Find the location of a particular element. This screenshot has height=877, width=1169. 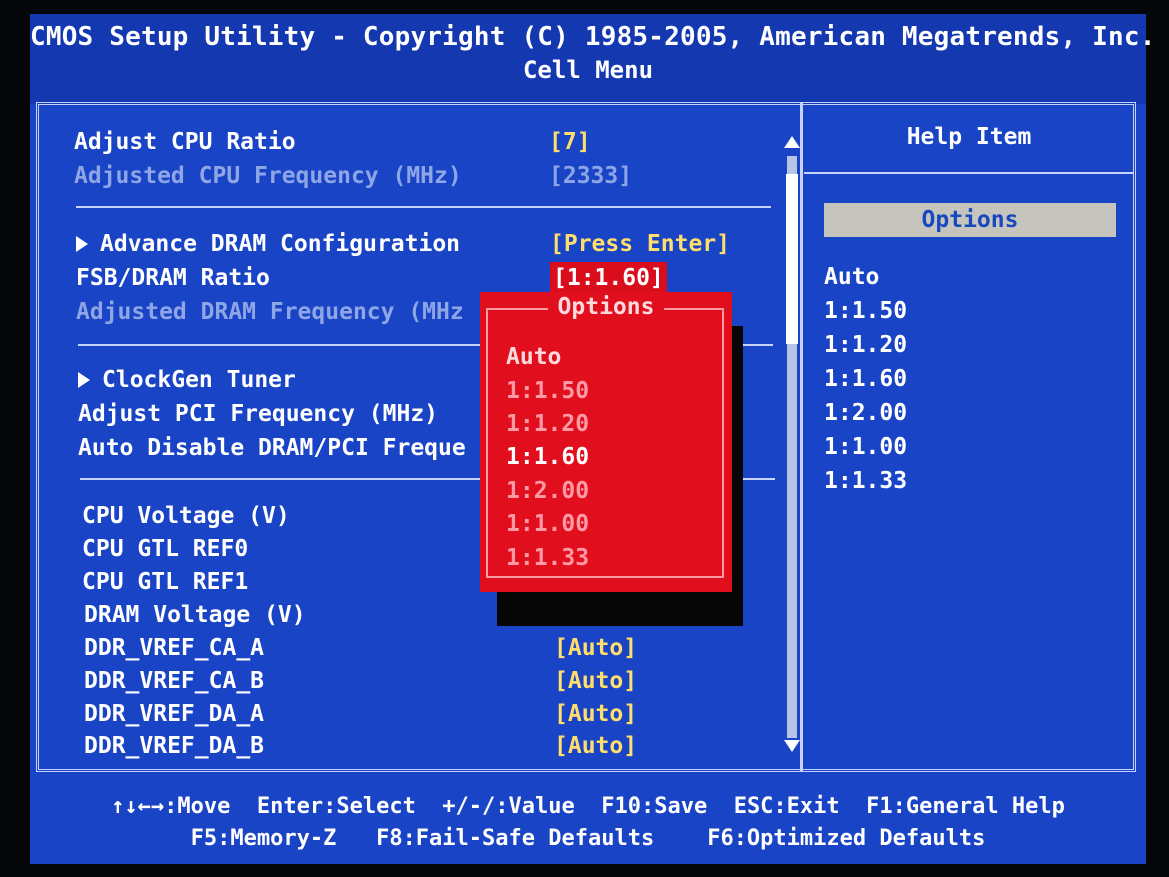

popup-option: 1:1.20 is located at coordinates (547, 424).